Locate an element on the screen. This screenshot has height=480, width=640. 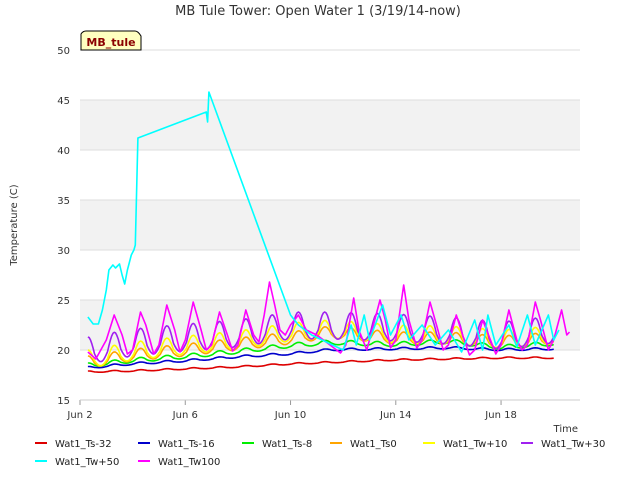
y-tick-label: 25 is located at coordinates (63, 301).